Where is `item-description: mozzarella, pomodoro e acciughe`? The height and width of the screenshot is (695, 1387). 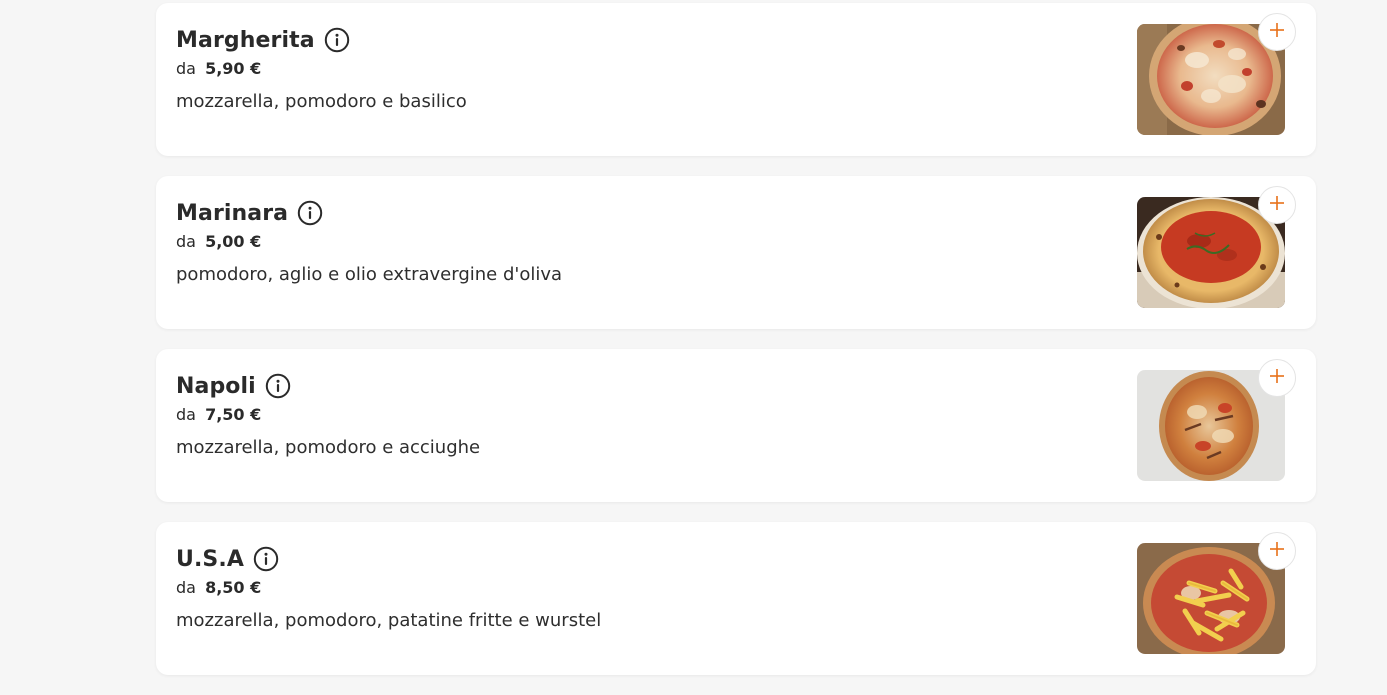 item-description: mozzarella, pomodoro e acciughe is located at coordinates (328, 447).